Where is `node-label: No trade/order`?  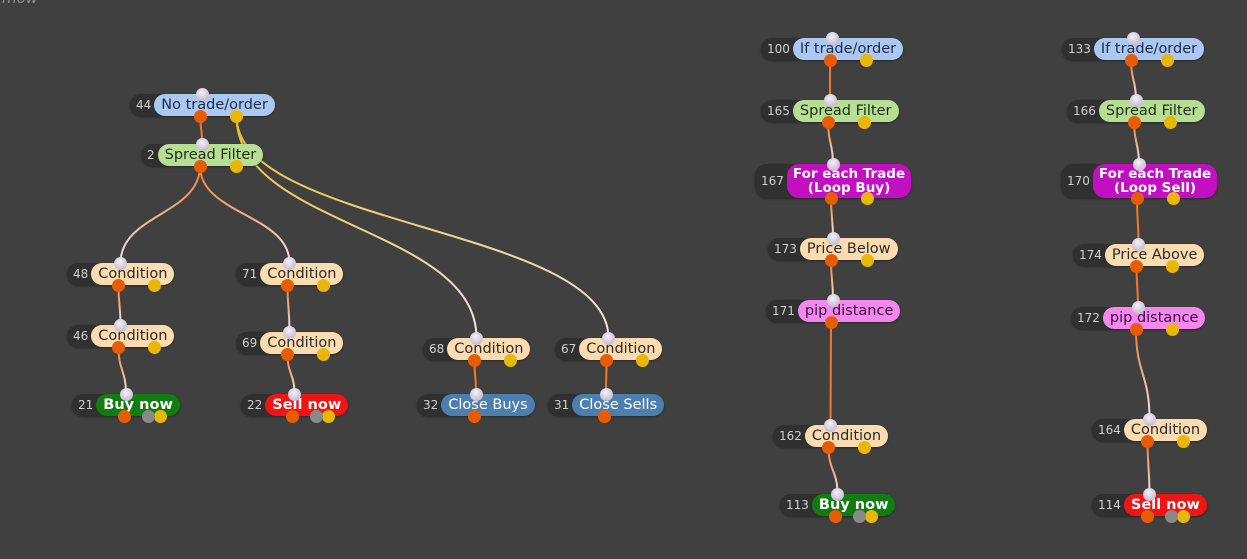 node-label: No trade/order is located at coordinates (214, 105).